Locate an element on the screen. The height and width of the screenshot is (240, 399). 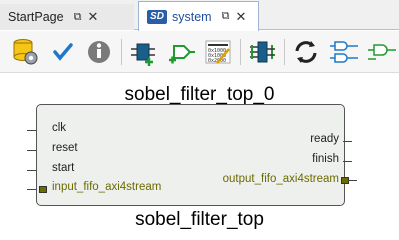
pin-output-fifo is located at coordinates (352, 180).